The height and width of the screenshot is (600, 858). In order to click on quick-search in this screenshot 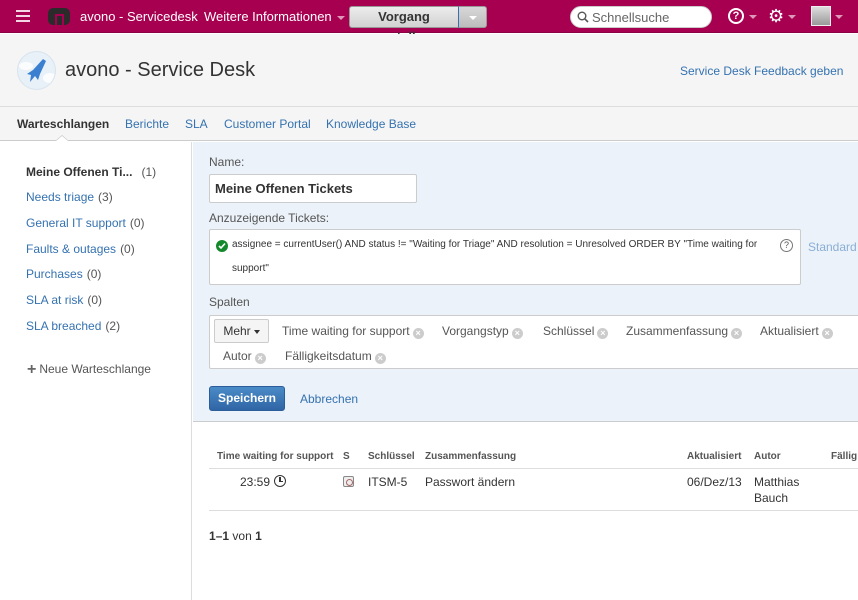, I will do `click(641, 17)`.